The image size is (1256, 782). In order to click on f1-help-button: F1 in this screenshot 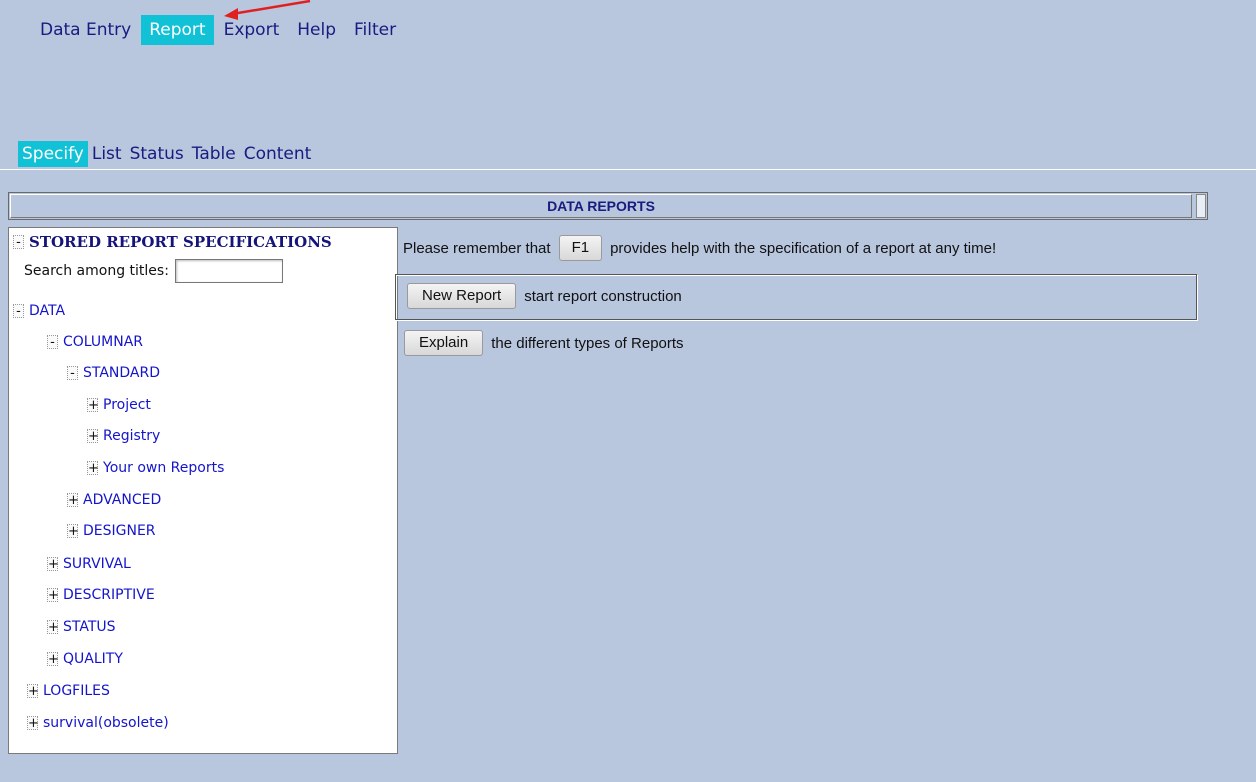, I will do `click(580, 248)`.